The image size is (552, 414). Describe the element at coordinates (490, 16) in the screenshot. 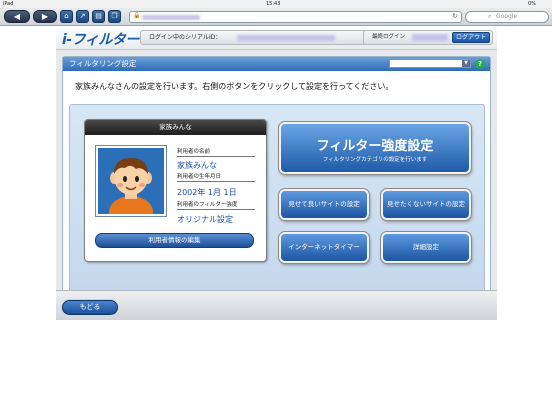

I see `search-icon: ⌕` at that location.